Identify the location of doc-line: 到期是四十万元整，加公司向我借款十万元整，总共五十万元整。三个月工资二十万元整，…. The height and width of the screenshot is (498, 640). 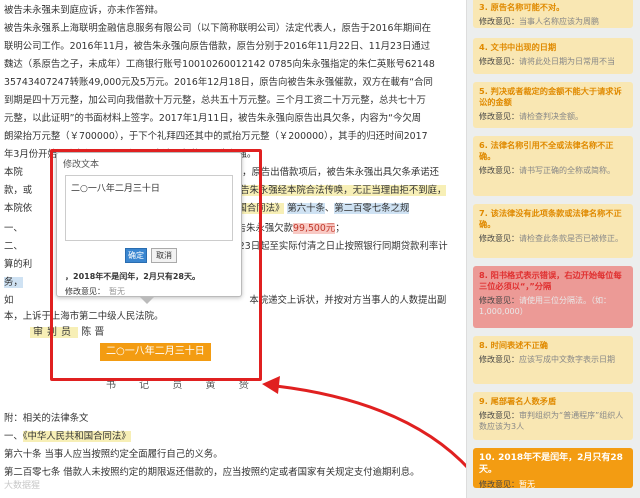
(215, 100).